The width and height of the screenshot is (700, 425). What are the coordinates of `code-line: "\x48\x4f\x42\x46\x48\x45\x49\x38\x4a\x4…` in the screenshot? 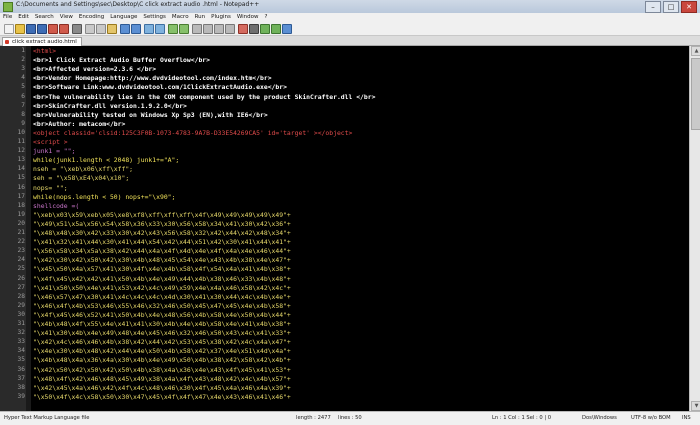 It's located at (162, 379).